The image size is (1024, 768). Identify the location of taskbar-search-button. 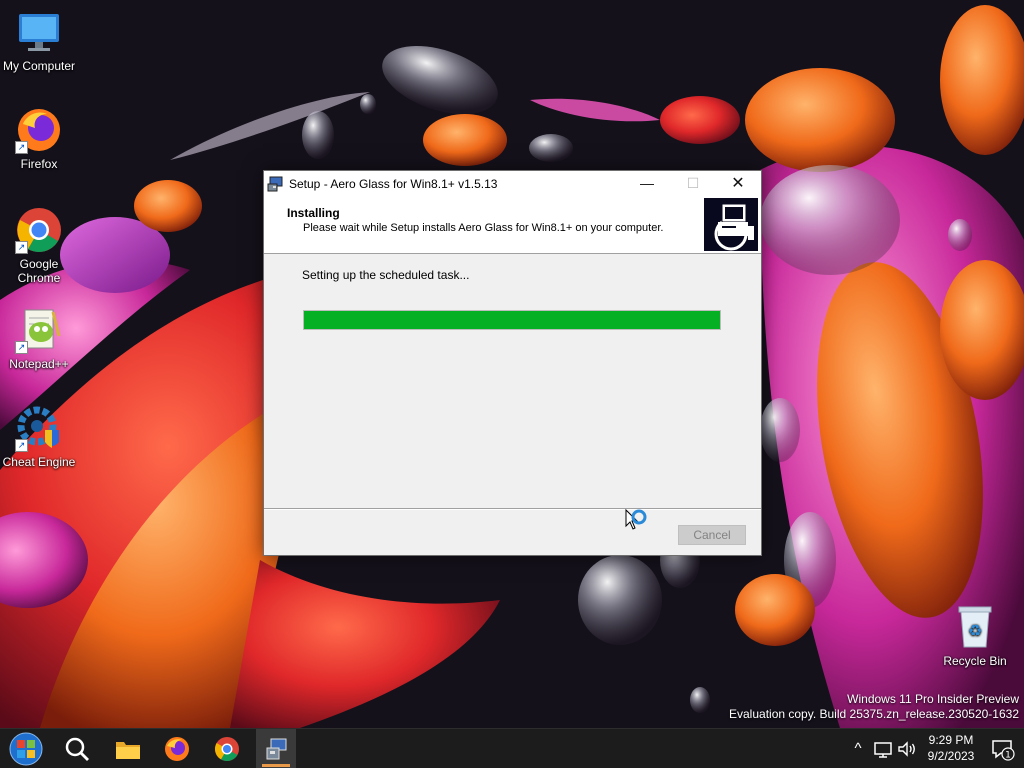
(77, 748).